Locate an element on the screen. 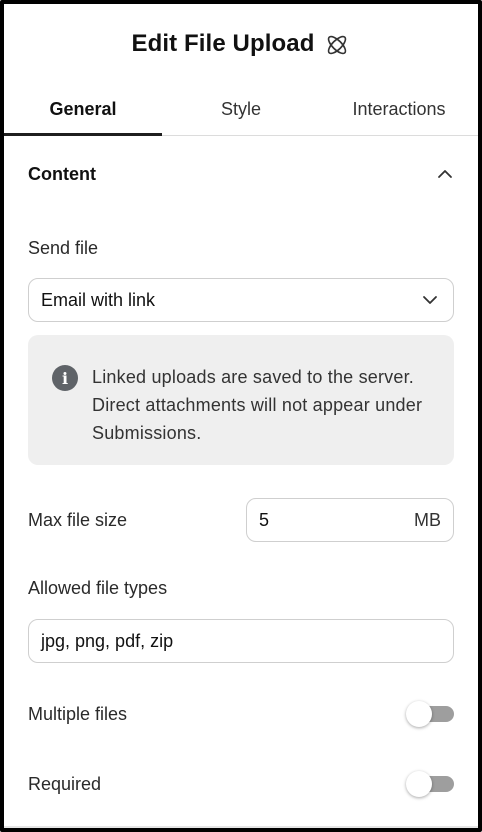  tab-style: Style is located at coordinates (241, 109).